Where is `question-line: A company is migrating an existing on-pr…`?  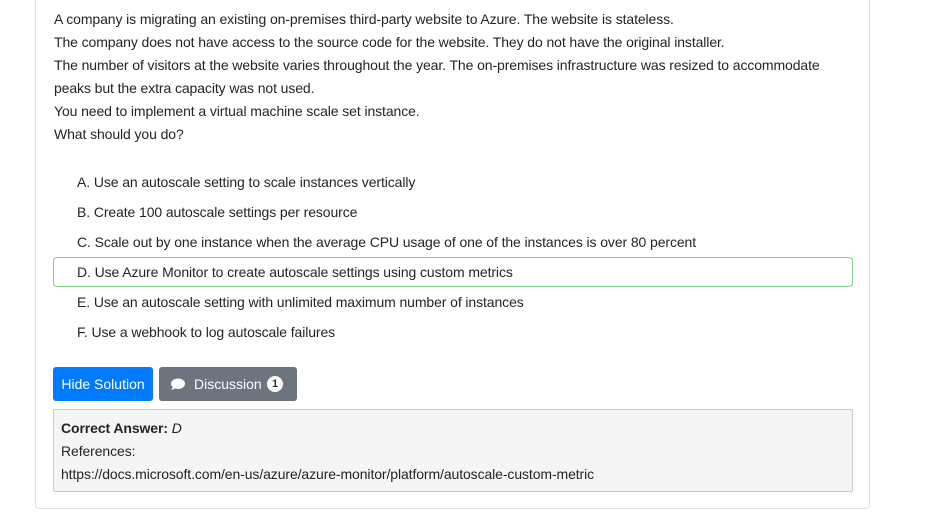 question-line: A company is migrating an existing on-pr… is located at coordinates (364, 19).